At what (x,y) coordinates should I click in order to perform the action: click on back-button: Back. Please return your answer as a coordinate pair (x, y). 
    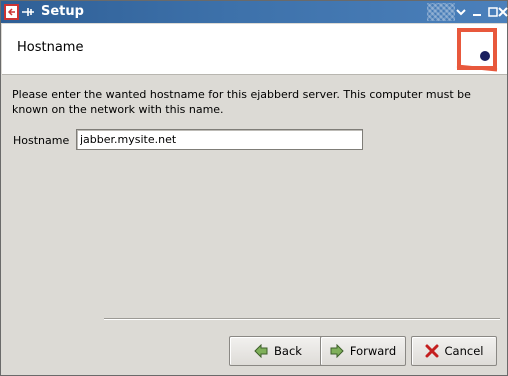
    Looking at the image, I should click on (278, 351).